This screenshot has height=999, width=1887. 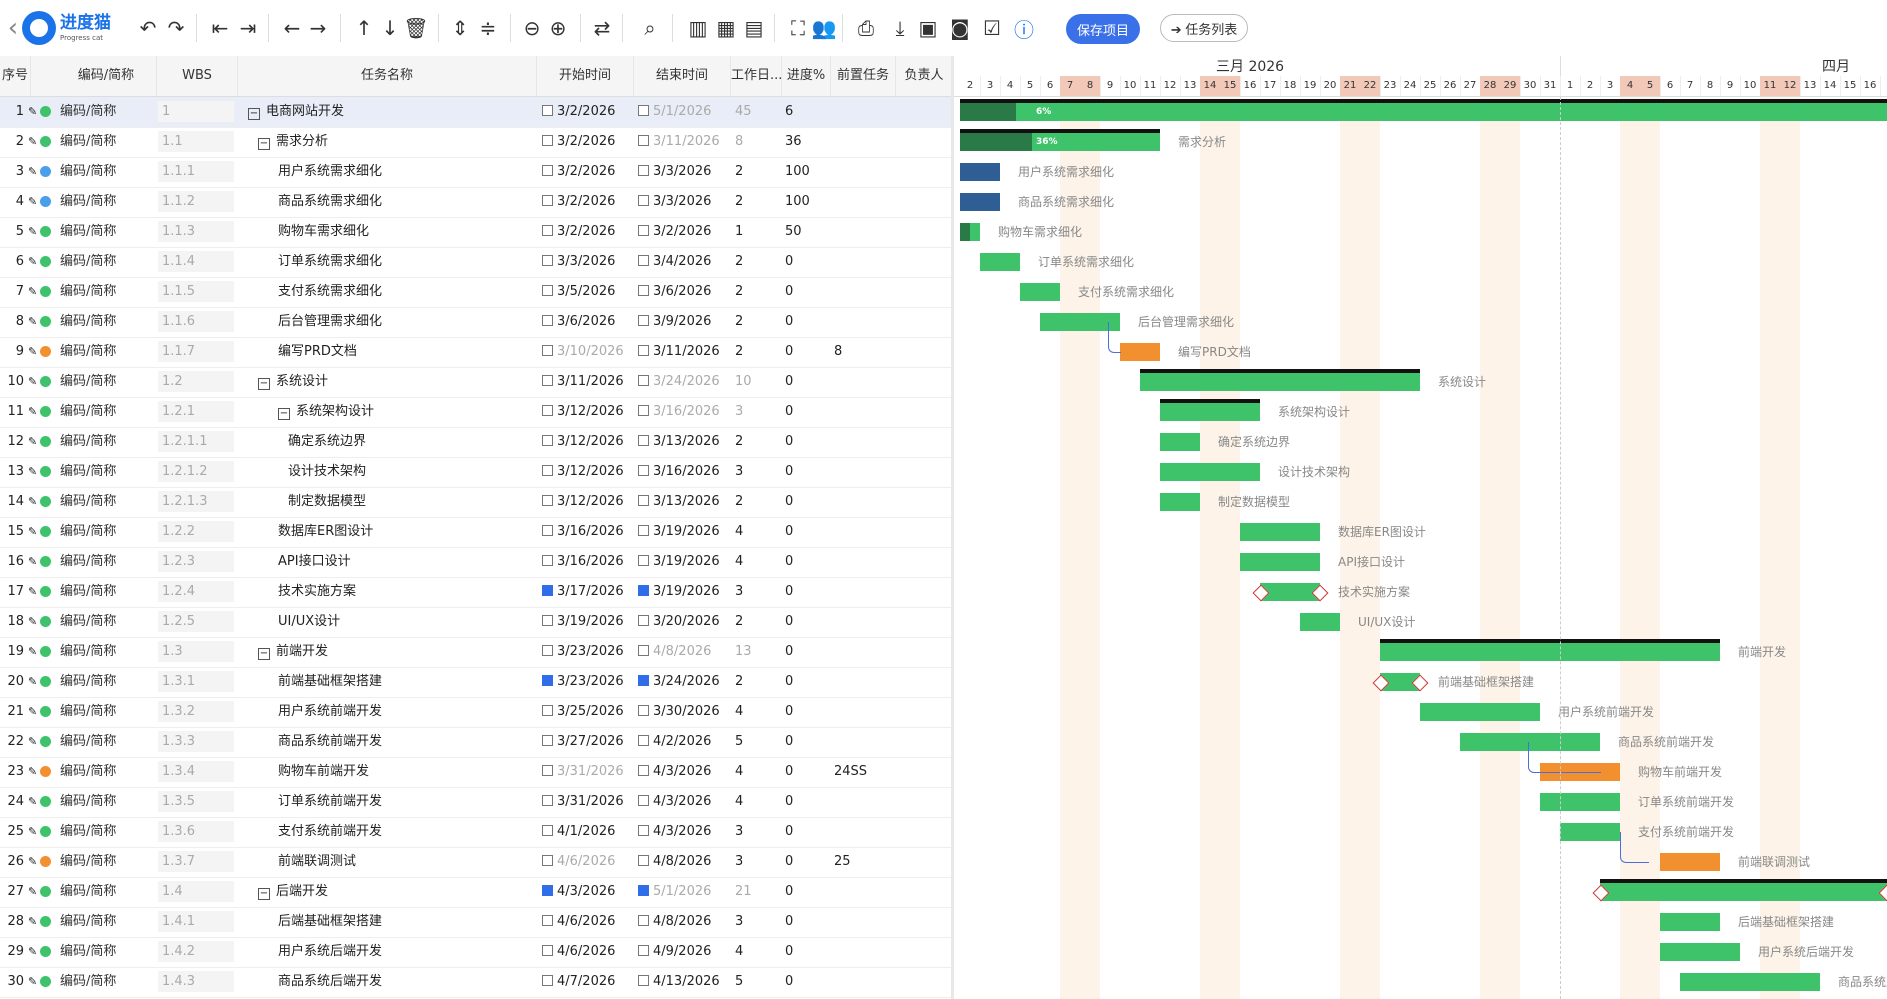 What do you see at coordinates (406, 682) in the screenshot?
I see `task-name-cell: 前端基础框架搭建` at bounding box center [406, 682].